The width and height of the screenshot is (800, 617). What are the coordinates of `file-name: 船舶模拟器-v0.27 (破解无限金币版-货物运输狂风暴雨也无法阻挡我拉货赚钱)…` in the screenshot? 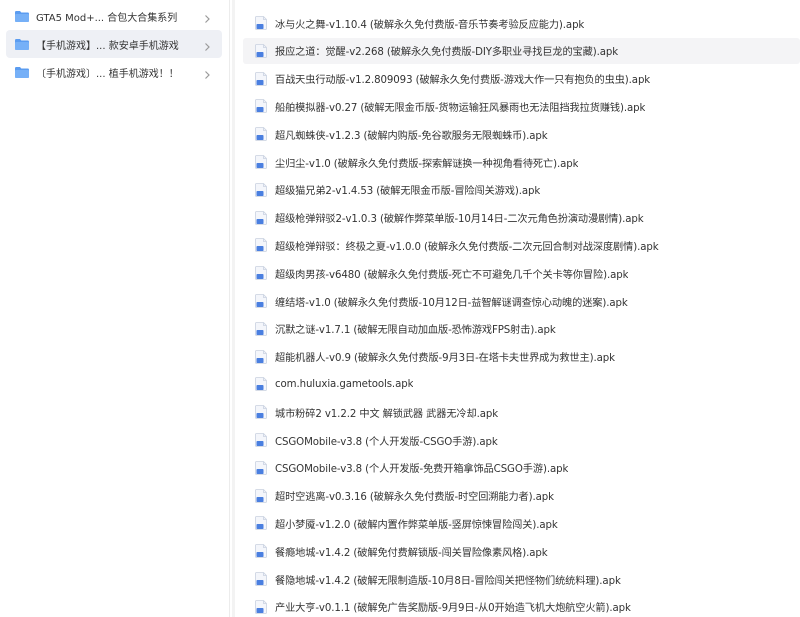 It's located at (460, 108).